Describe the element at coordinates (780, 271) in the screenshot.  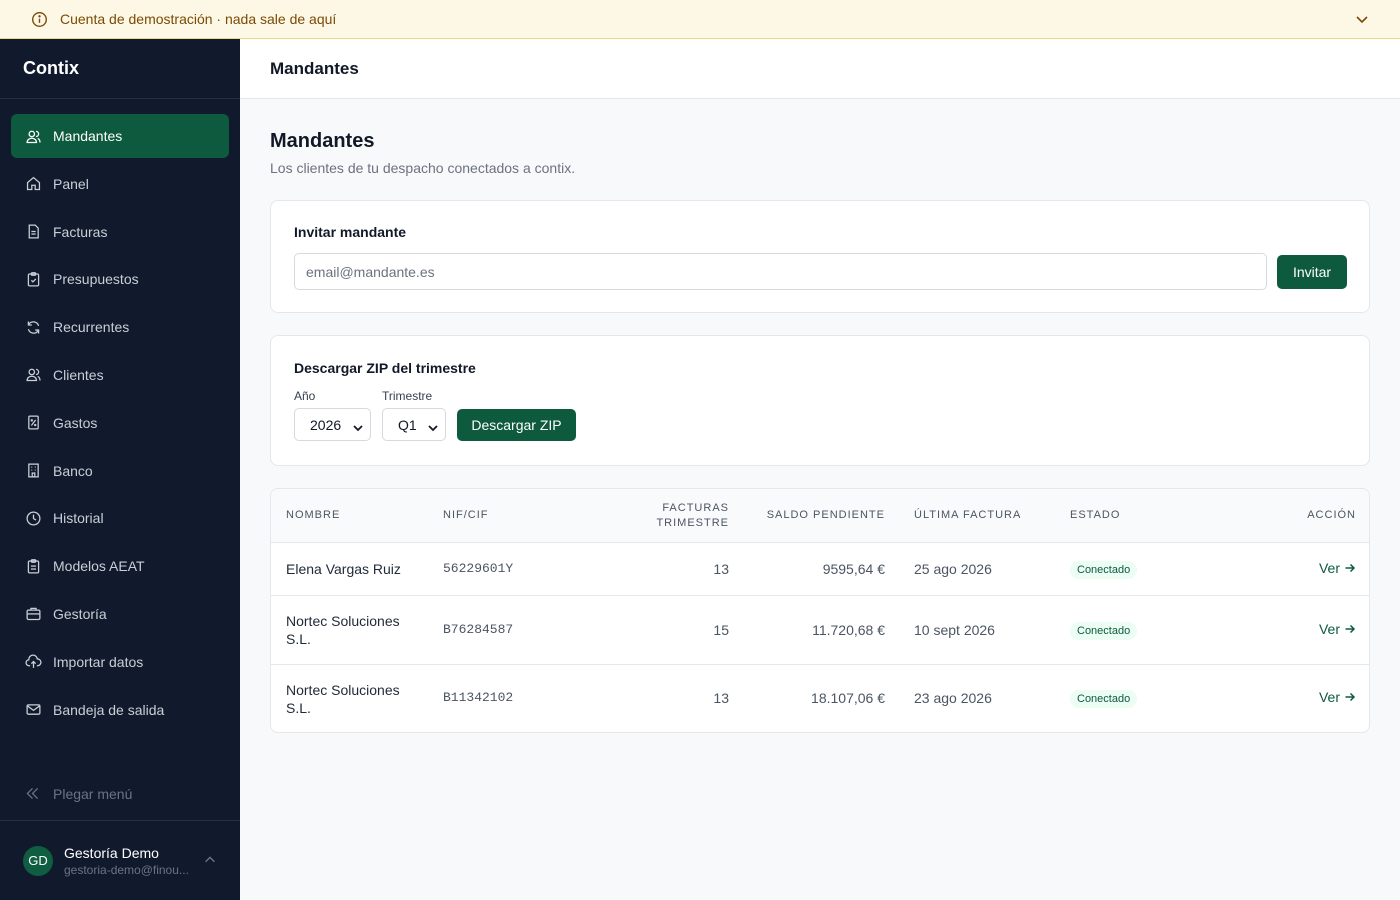
I see `email-field` at that location.